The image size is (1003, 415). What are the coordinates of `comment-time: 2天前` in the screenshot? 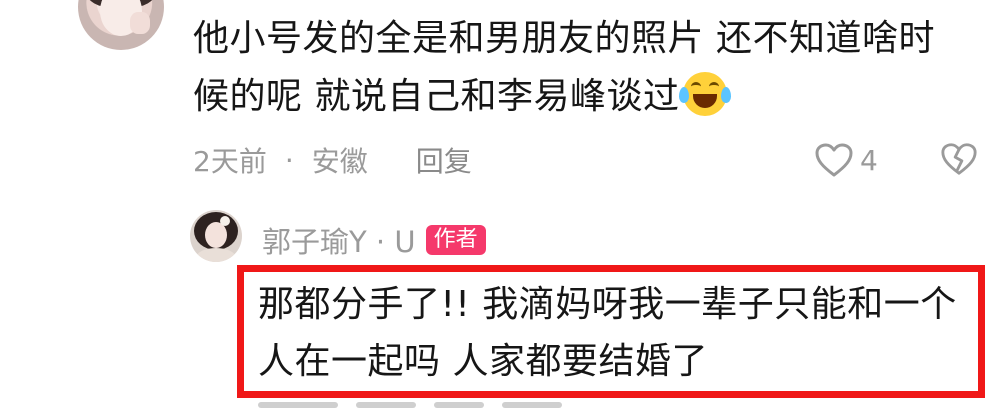 It's located at (230, 161).